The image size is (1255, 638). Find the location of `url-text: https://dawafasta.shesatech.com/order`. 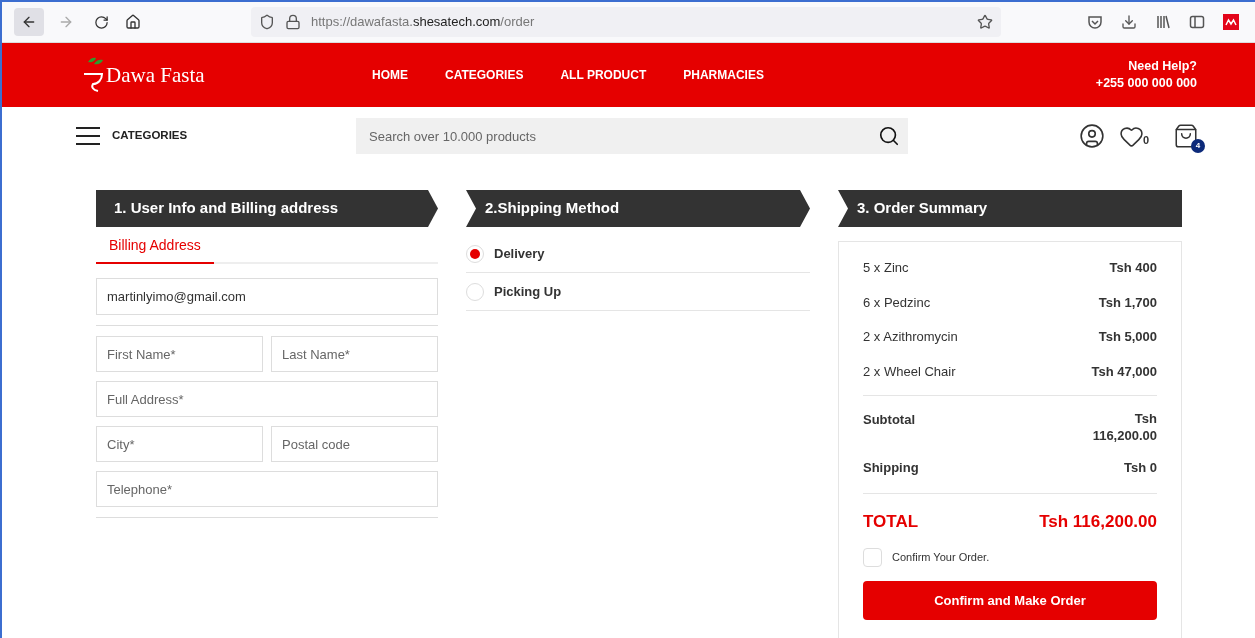

url-text: https://dawafasta.shesatech.com/order is located at coordinates (423, 22).